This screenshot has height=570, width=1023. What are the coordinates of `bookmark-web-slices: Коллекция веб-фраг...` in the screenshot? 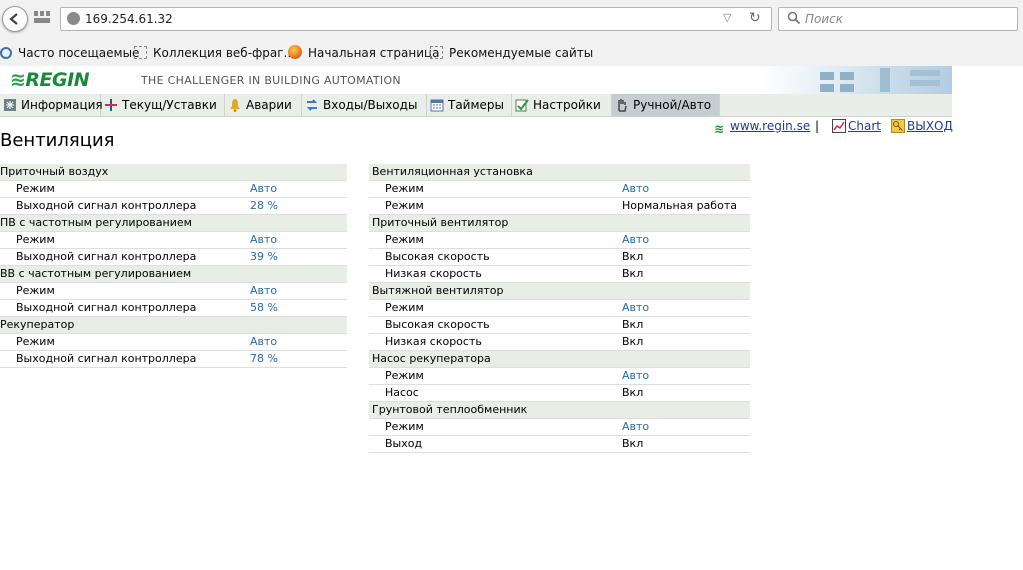 It's located at (214, 53).